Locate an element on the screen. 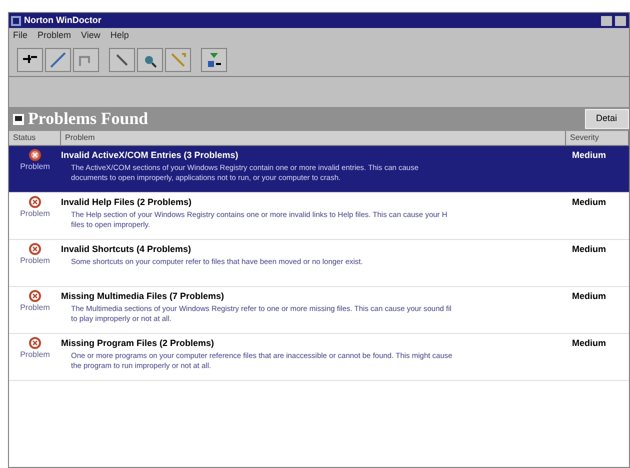 The width and height of the screenshot is (630, 468). window-title: Norton WinDoctor is located at coordinates (63, 20).